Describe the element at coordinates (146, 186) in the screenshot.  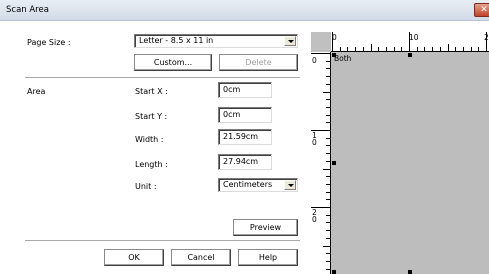
I see `unit-label: Unit :` at that location.